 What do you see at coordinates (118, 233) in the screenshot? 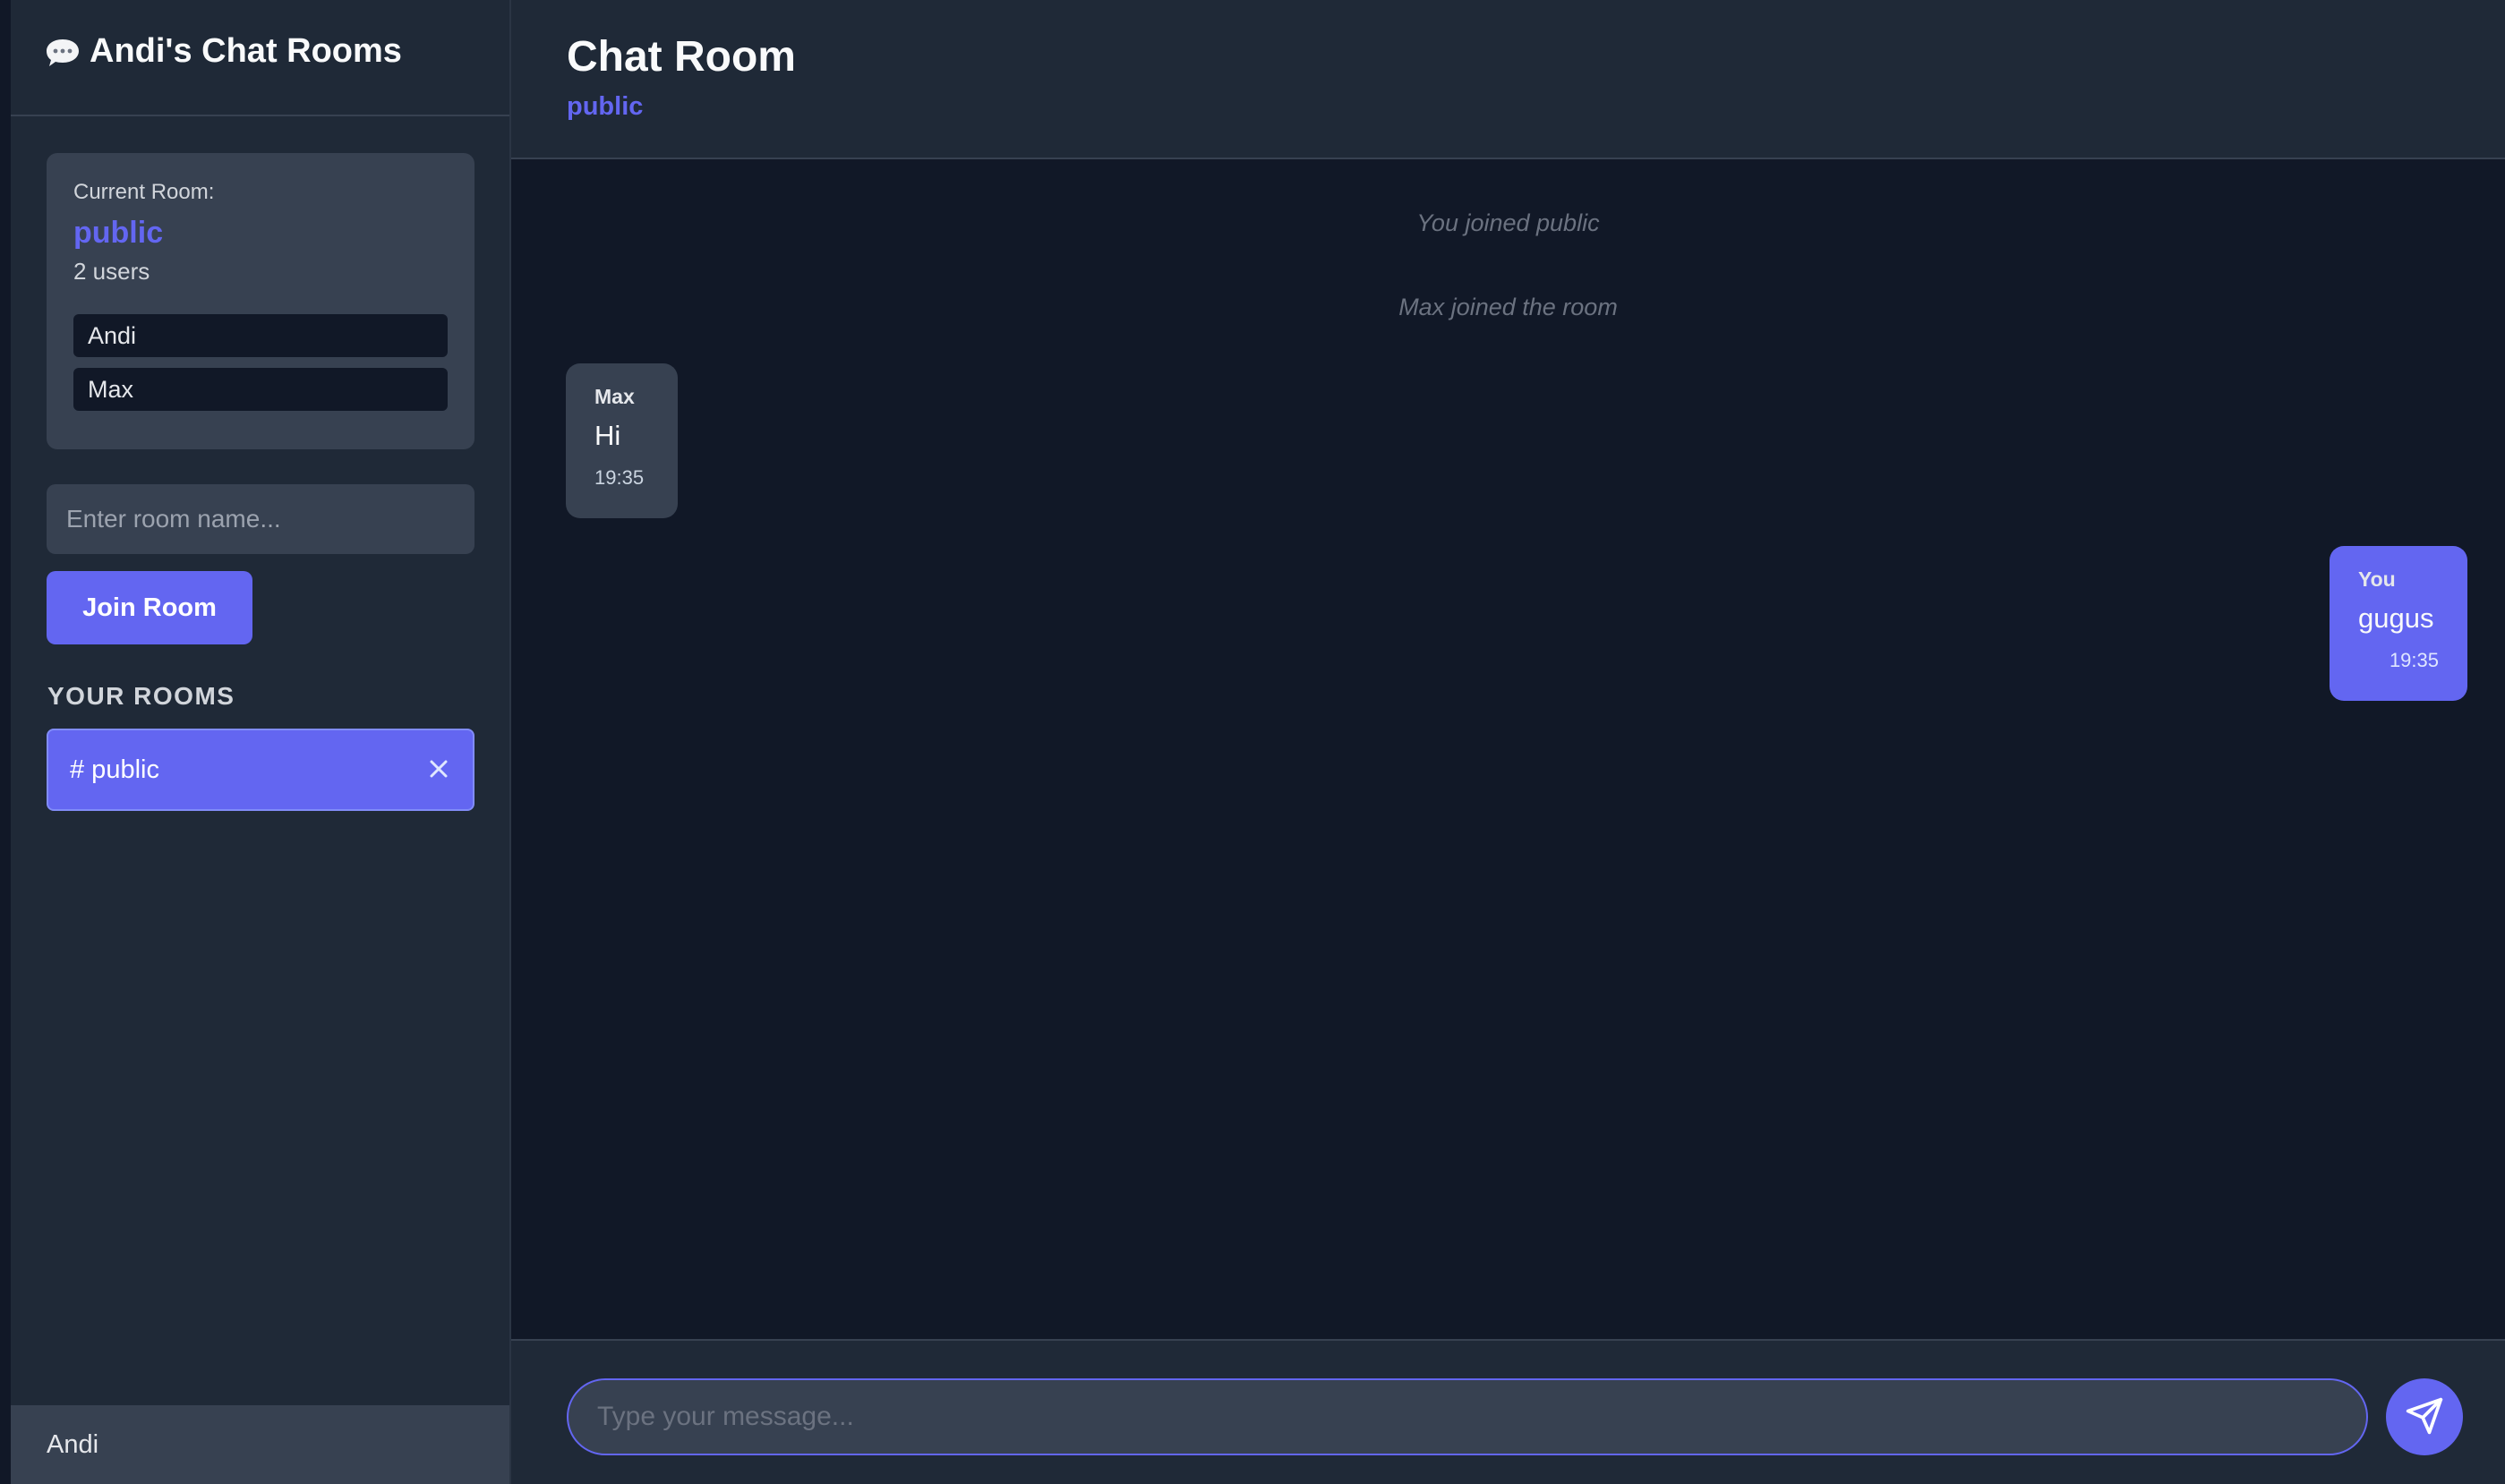
I see `current-room-name: public` at bounding box center [118, 233].